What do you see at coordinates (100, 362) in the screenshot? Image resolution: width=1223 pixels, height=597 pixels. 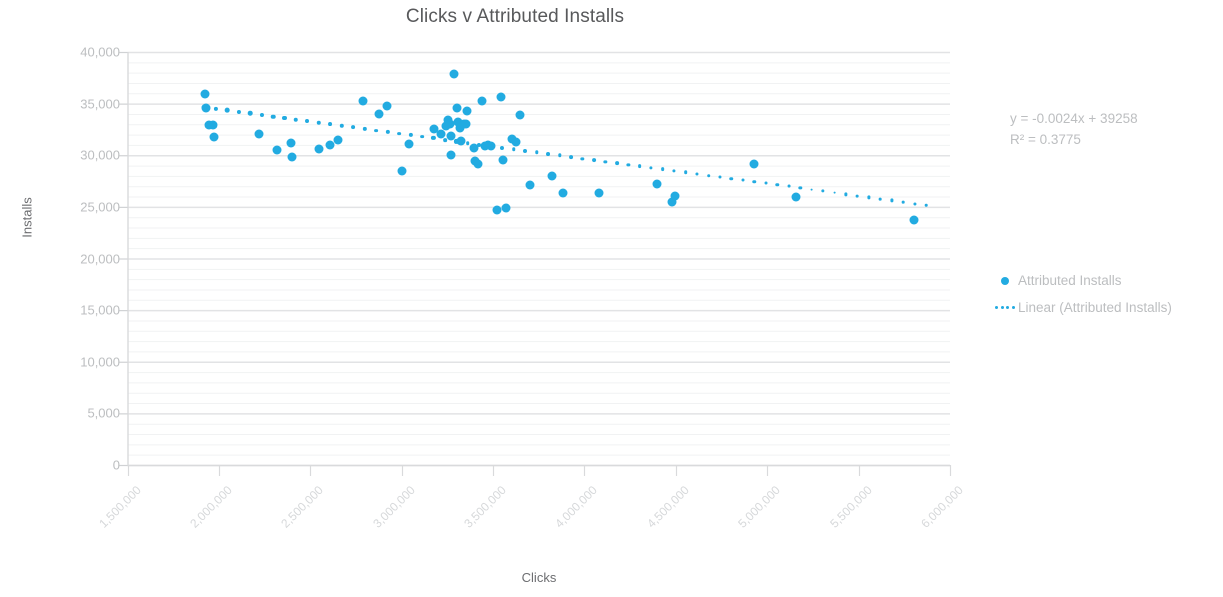 I see `y-axis-tick-label: 10,000` at bounding box center [100, 362].